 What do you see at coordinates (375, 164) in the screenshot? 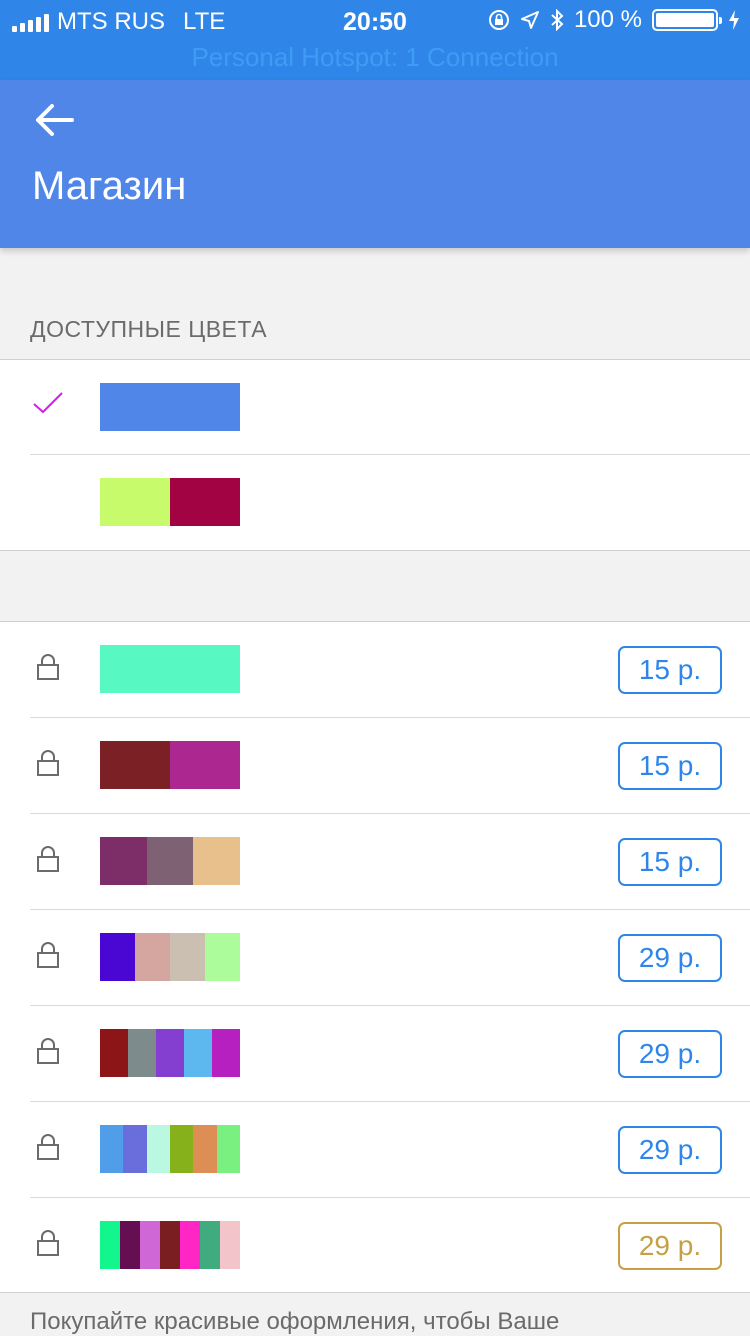
I see `app-bar: Магазин` at bounding box center [375, 164].